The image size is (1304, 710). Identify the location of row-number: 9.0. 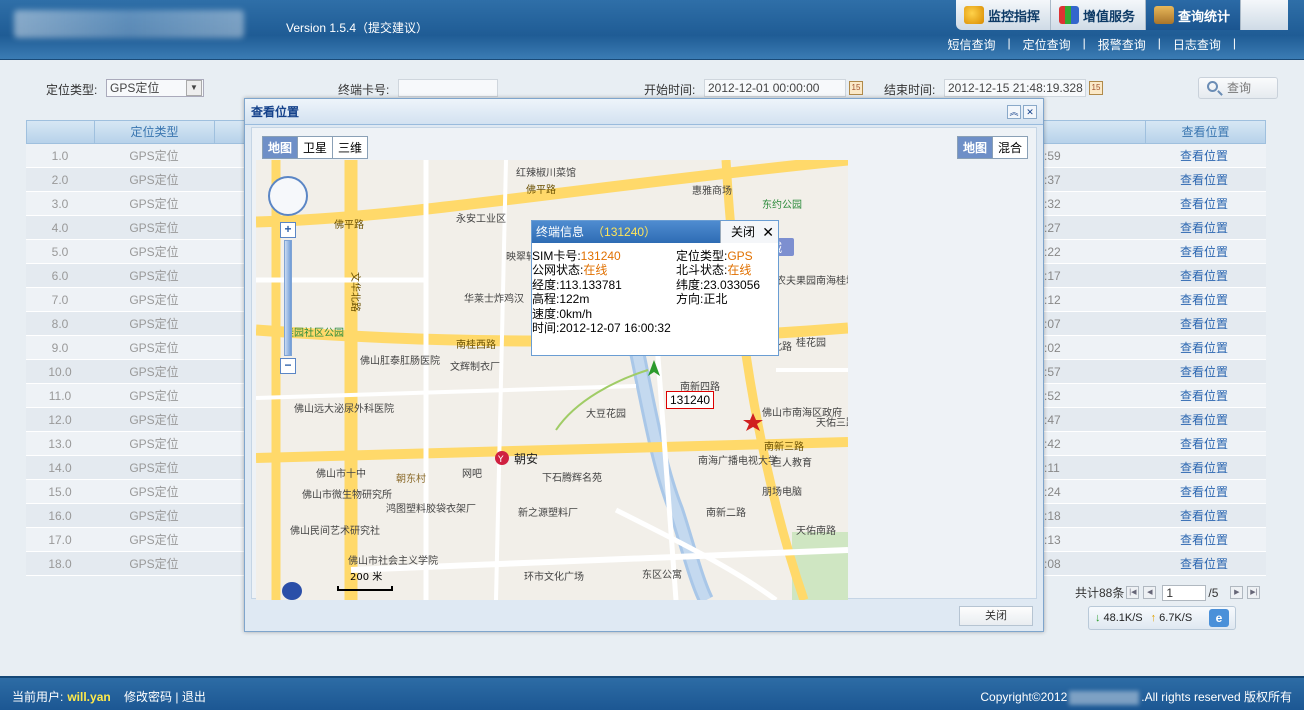
(60, 348).